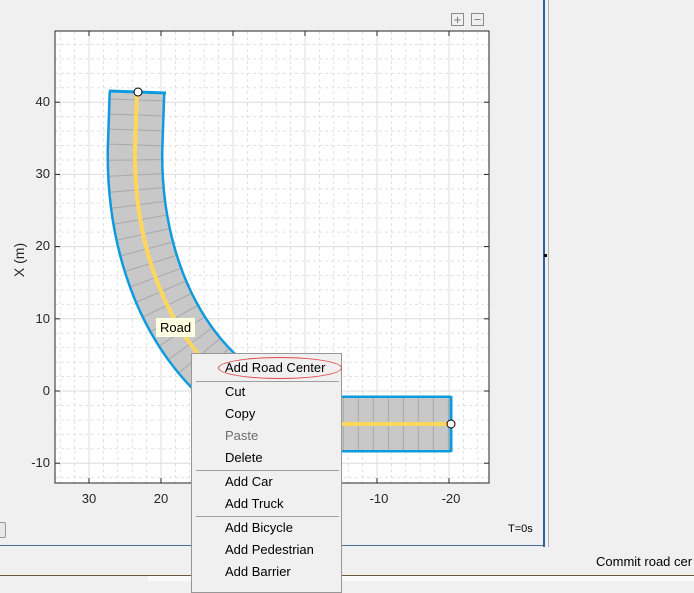 This screenshot has height=593, width=694. I want to click on menu-item-add-pedestrian: Add Pedestrian, so click(266, 550).